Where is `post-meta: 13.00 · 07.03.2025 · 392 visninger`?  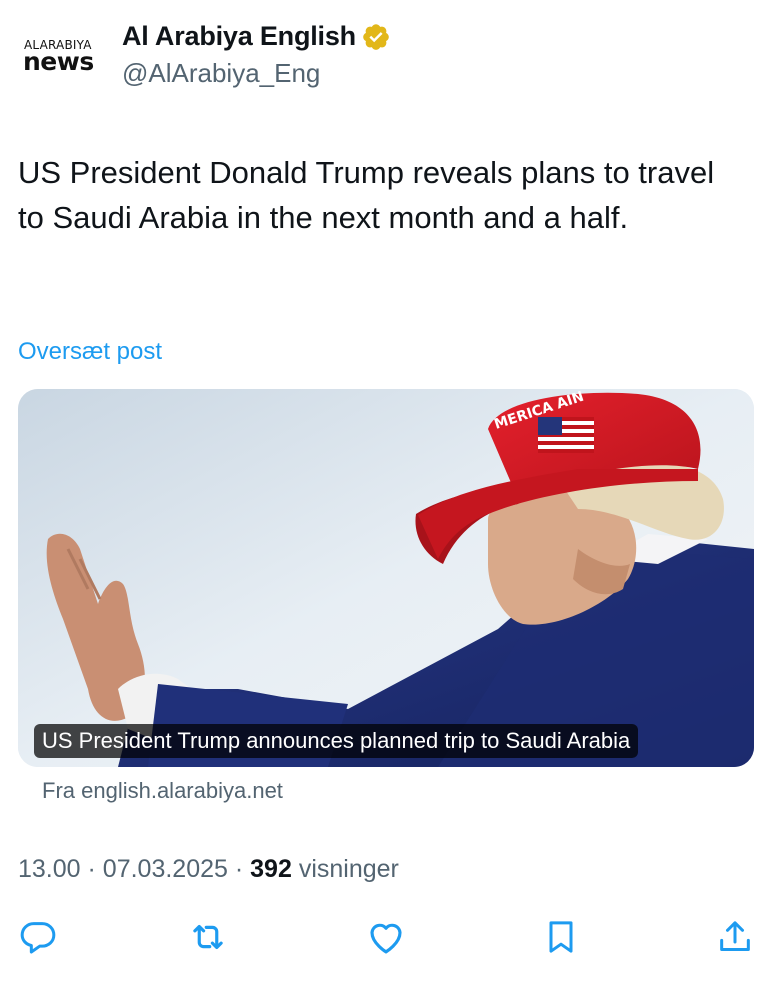 post-meta: 13.00 · 07.03.2025 · 392 visninger is located at coordinates (208, 869).